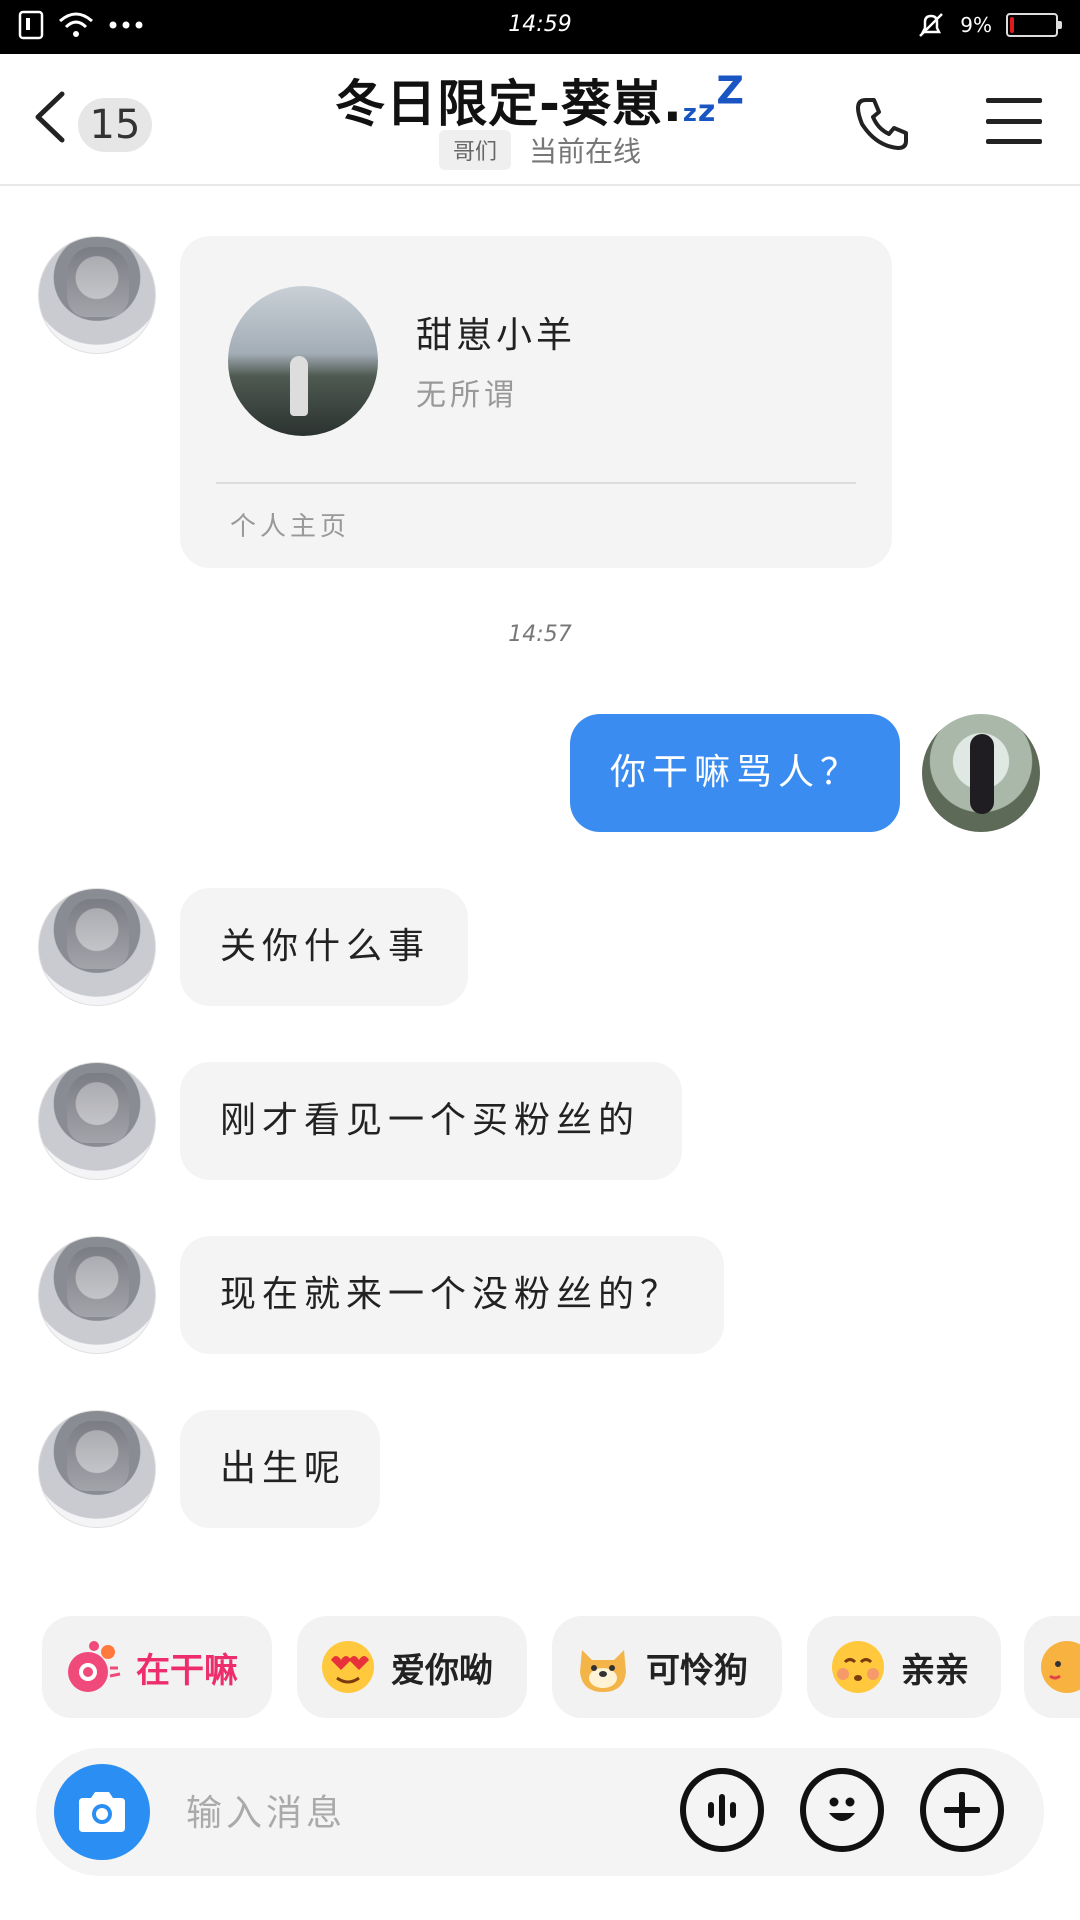 Image resolution: width=1080 pixels, height=1920 pixels. What do you see at coordinates (730, 90) in the screenshot?
I see `zzz-large: Z` at bounding box center [730, 90].